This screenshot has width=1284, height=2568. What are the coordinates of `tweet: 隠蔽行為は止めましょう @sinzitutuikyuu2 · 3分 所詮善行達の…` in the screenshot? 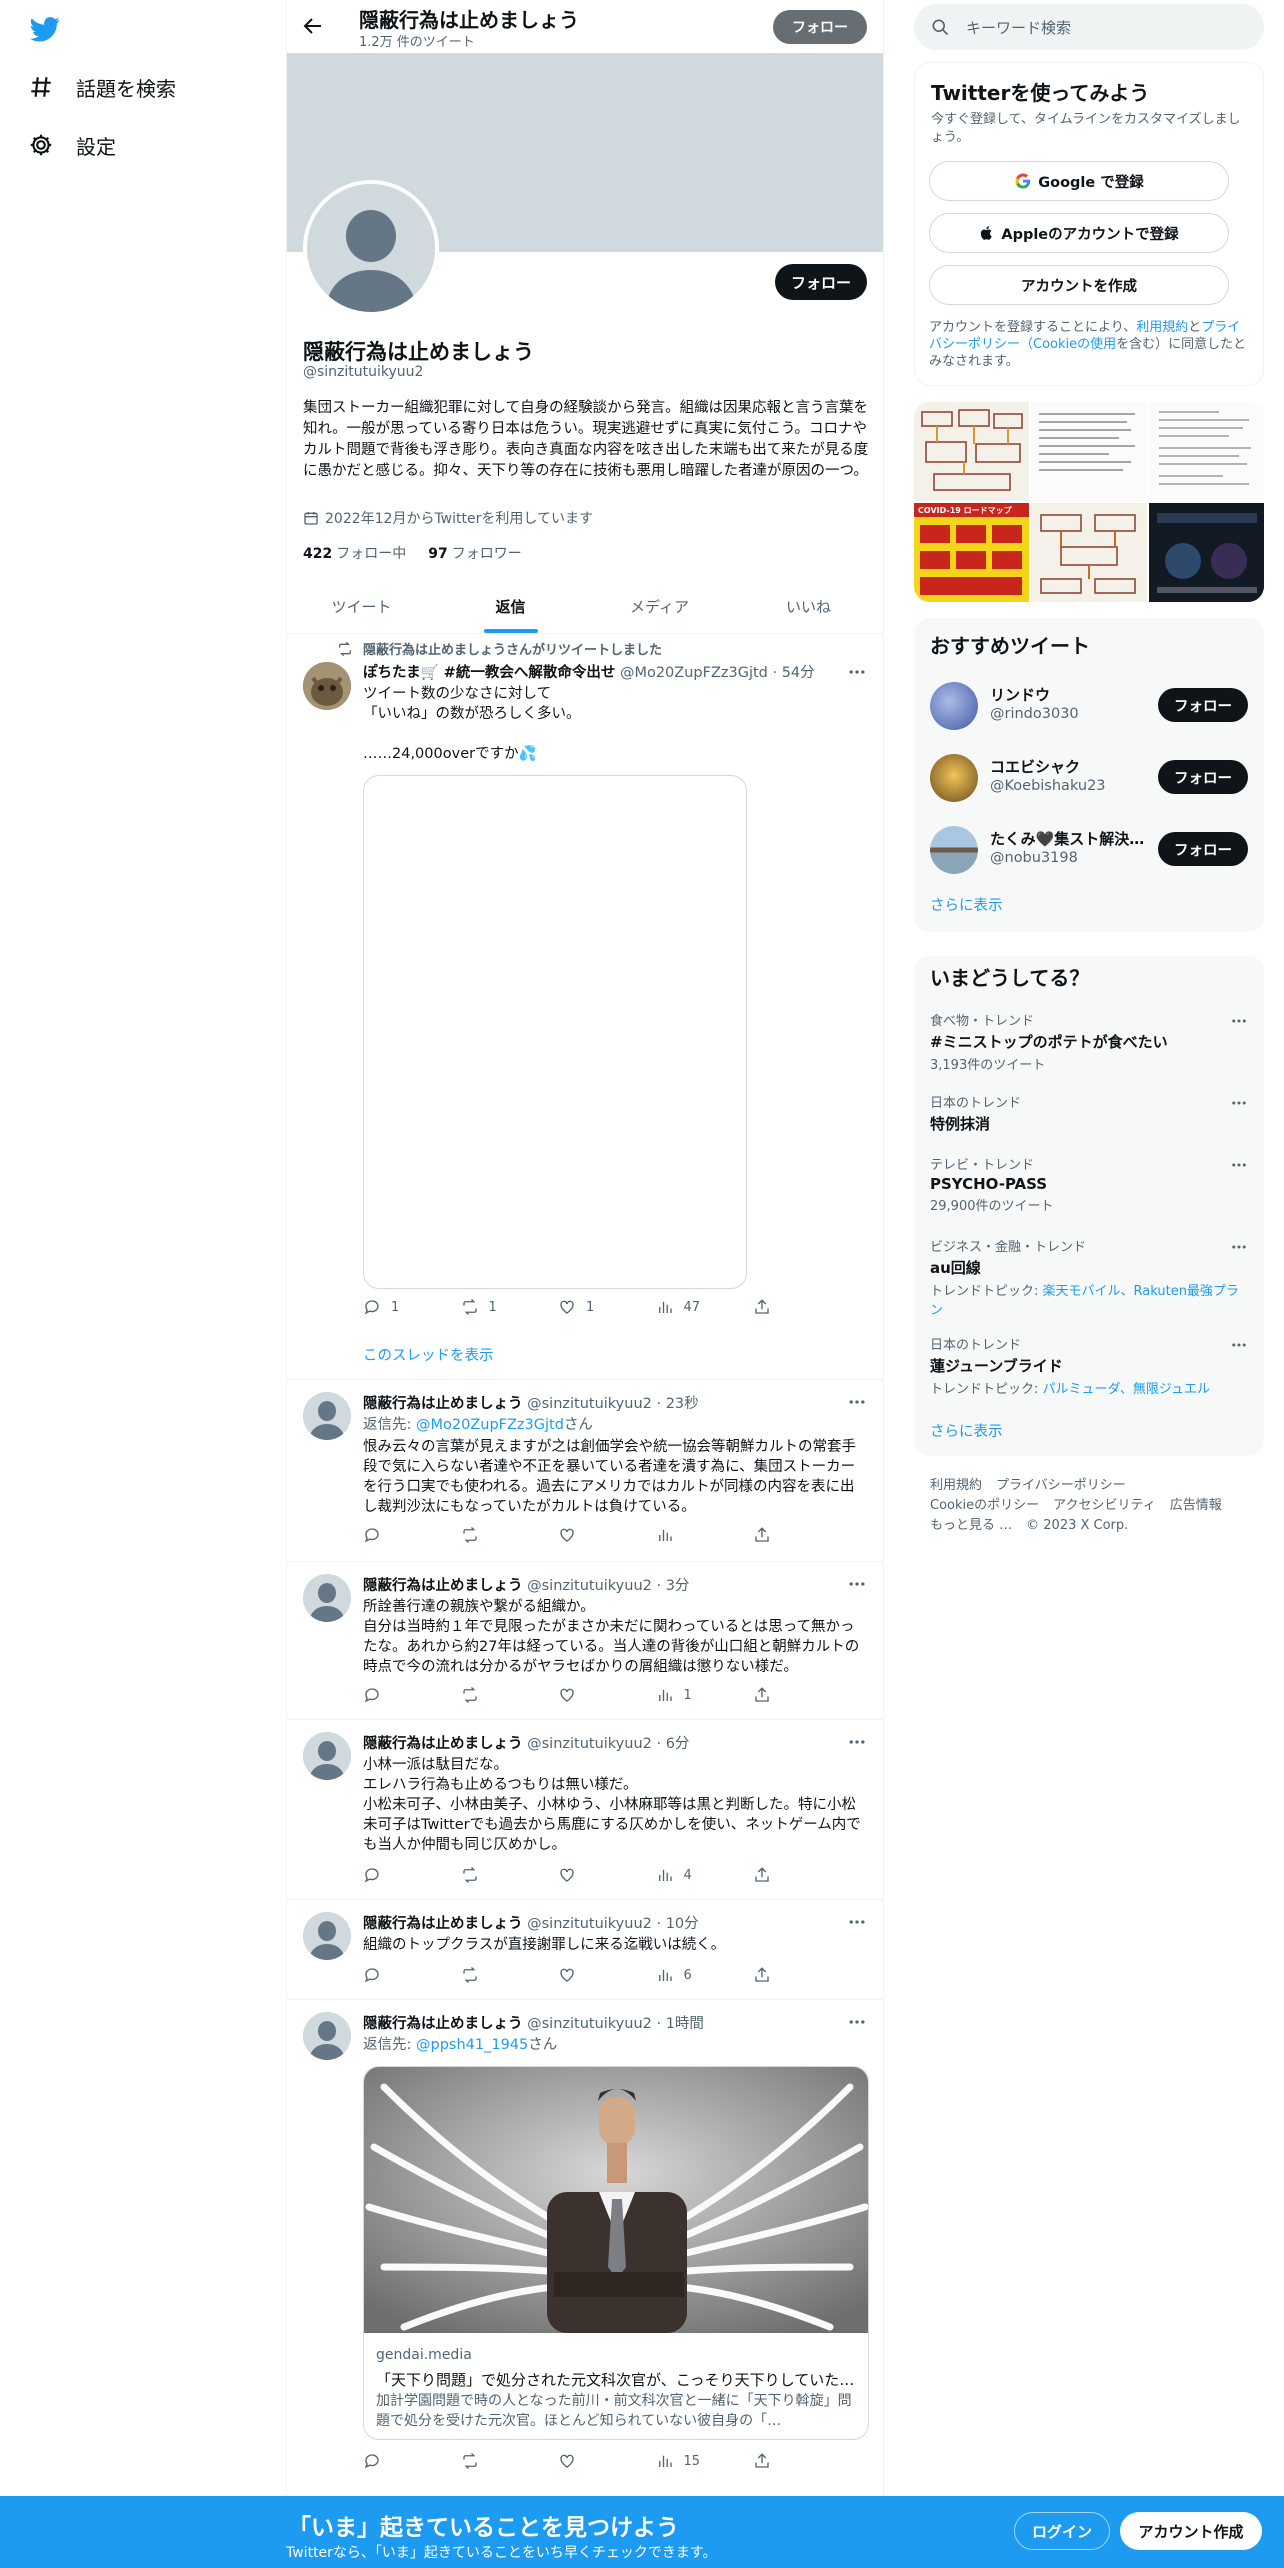 It's located at (585, 1641).